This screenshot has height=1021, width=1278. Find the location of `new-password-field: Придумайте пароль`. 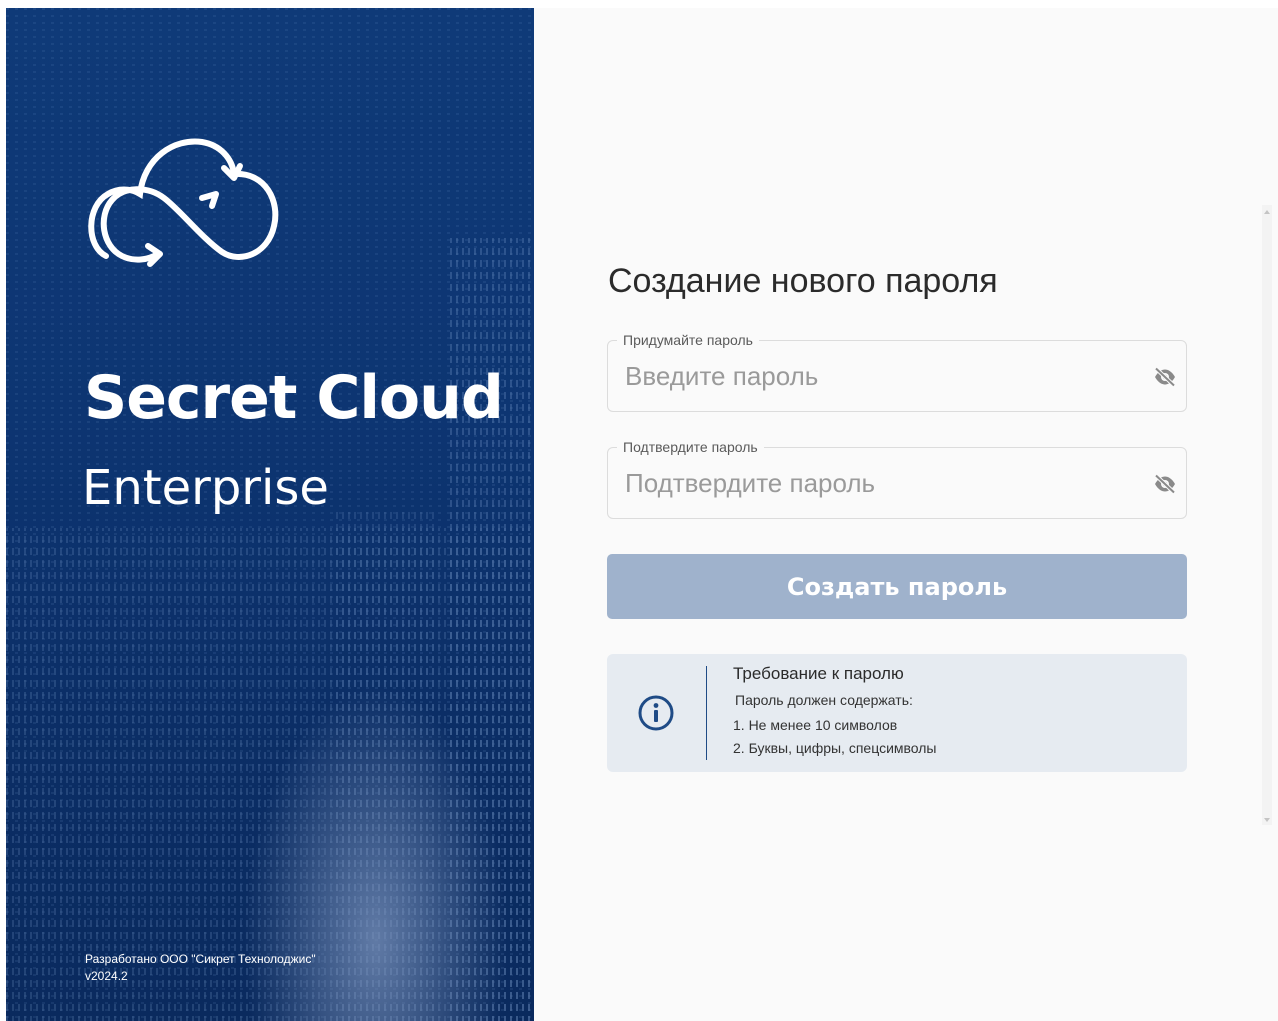

new-password-field: Придумайте пароль is located at coordinates (897, 372).